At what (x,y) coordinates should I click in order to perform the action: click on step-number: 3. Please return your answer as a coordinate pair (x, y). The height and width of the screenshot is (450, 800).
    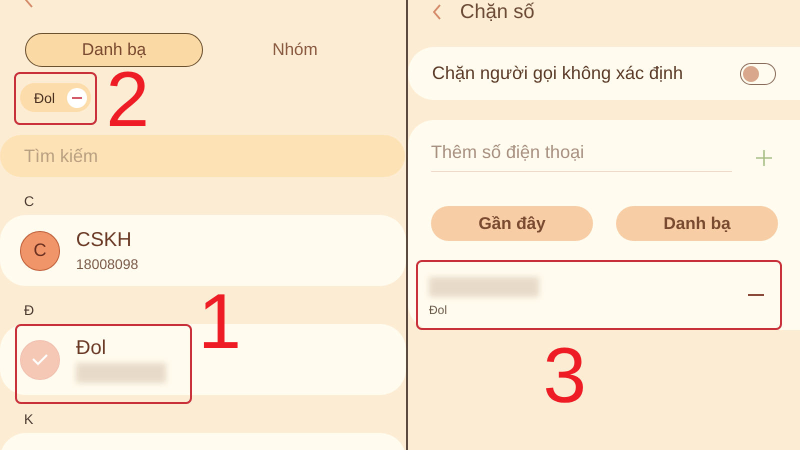
    Looking at the image, I should click on (564, 375).